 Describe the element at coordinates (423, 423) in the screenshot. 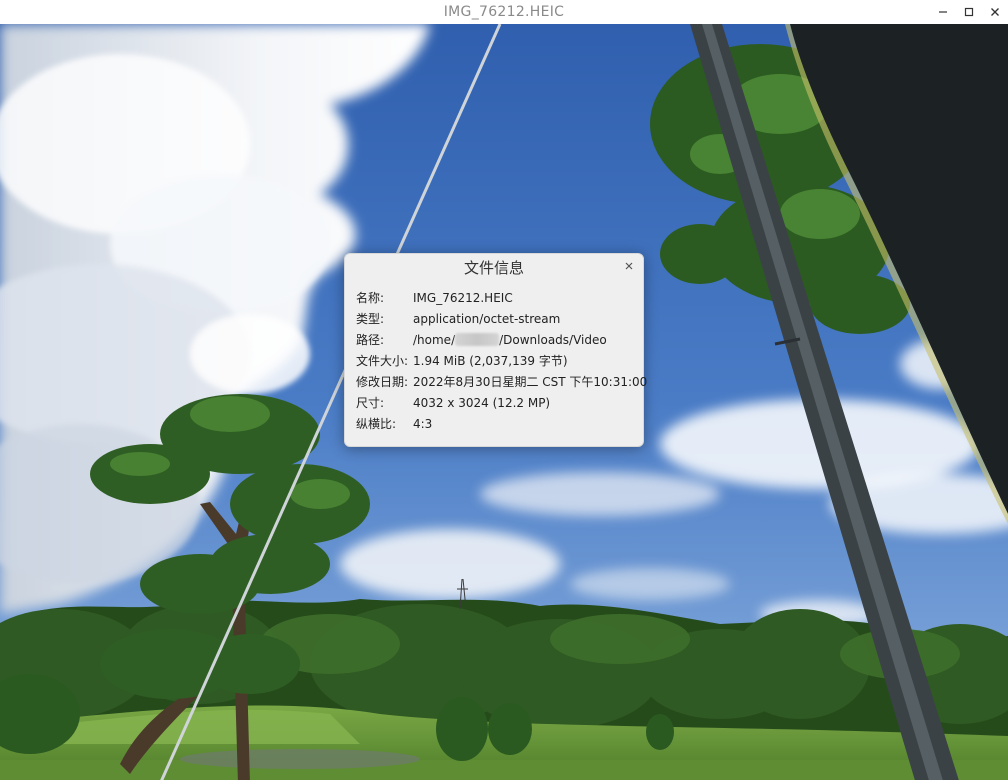

I see `info-value: 4:3` at that location.